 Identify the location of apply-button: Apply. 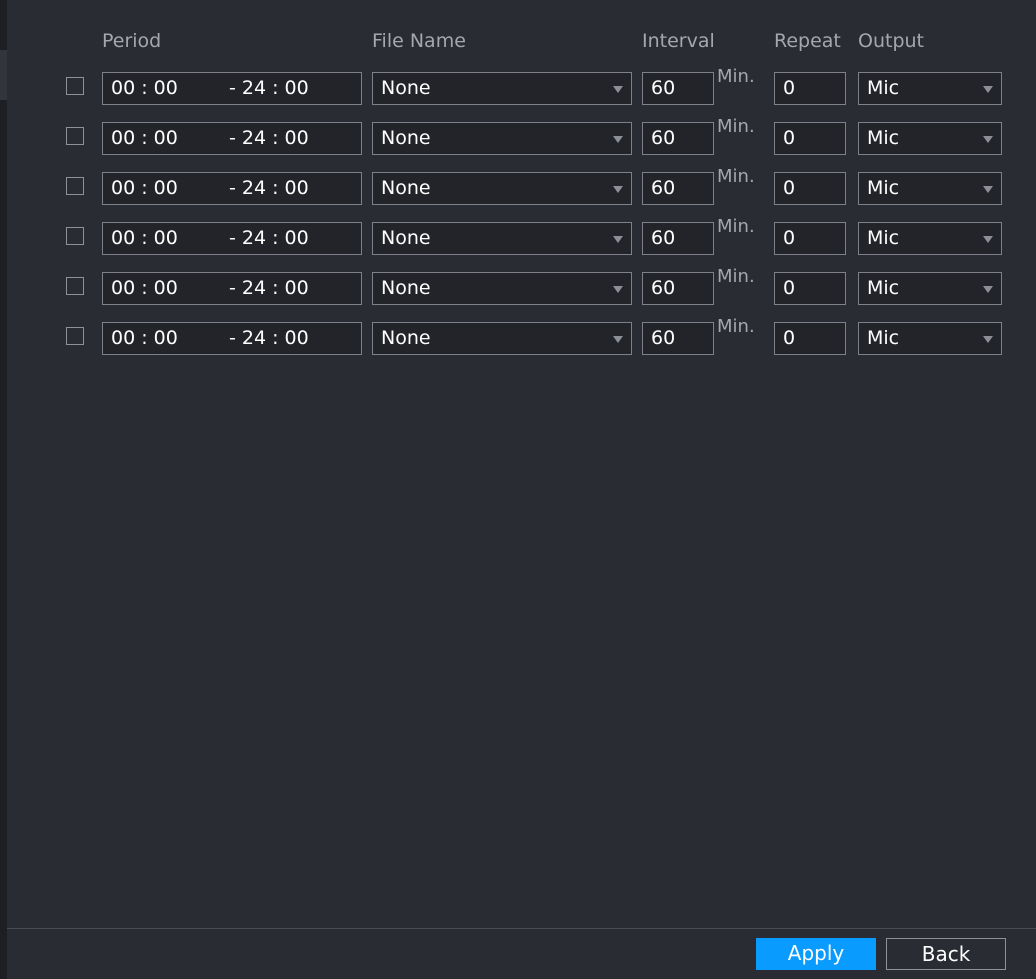
(816, 954).